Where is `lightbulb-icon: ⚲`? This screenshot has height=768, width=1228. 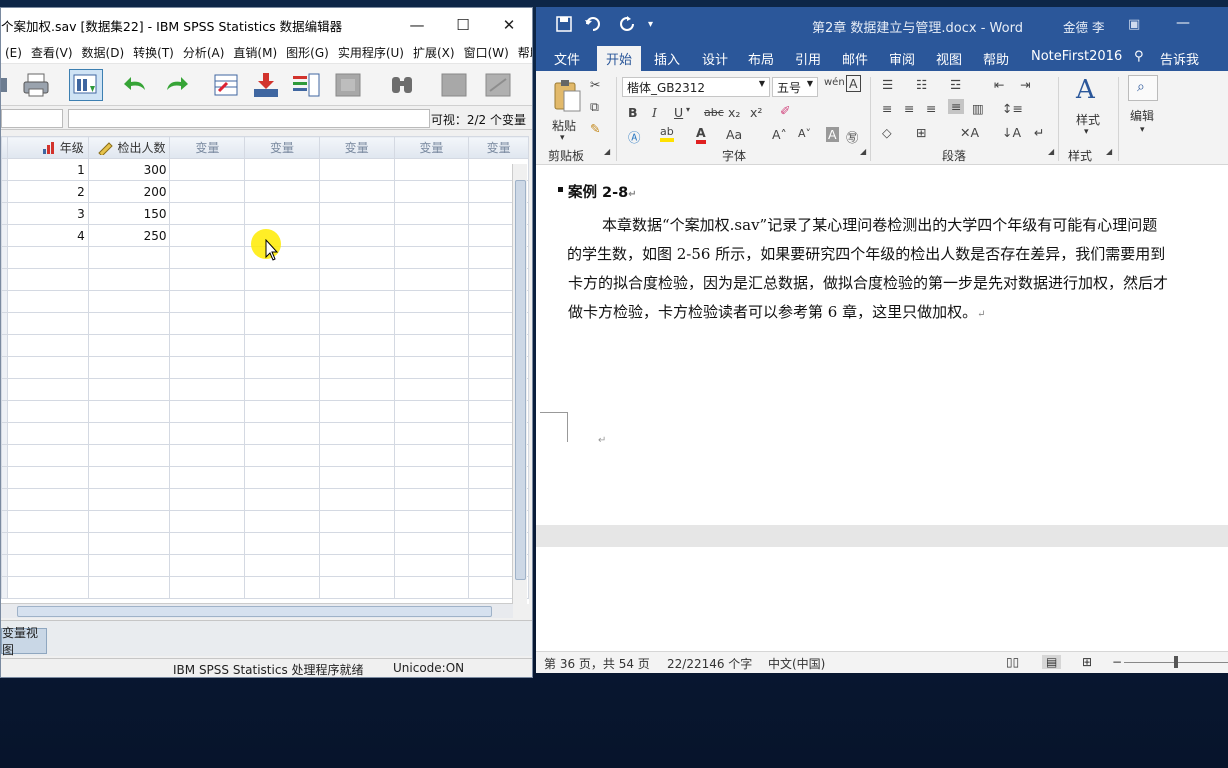
lightbulb-icon: ⚲ is located at coordinates (1139, 56).